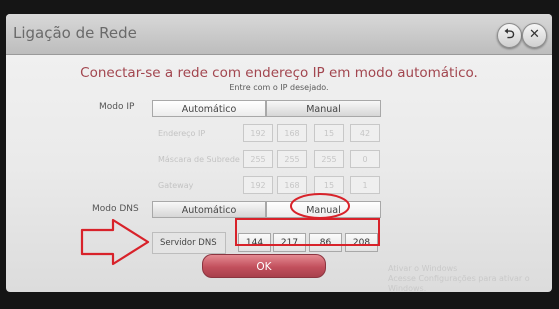 The width and height of the screenshot is (559, 309). I want to click on window-title: Ligação de Rede, so click(75, 33).